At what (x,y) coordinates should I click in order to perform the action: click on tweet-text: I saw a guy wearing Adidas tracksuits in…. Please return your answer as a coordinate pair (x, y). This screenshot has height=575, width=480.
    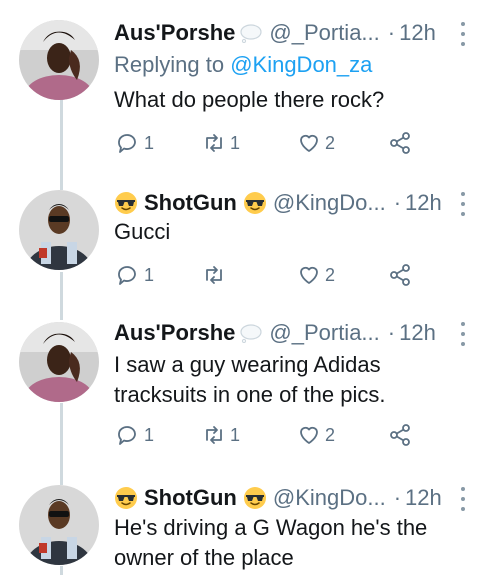
    Looking at the image, I should click on (250, 379).